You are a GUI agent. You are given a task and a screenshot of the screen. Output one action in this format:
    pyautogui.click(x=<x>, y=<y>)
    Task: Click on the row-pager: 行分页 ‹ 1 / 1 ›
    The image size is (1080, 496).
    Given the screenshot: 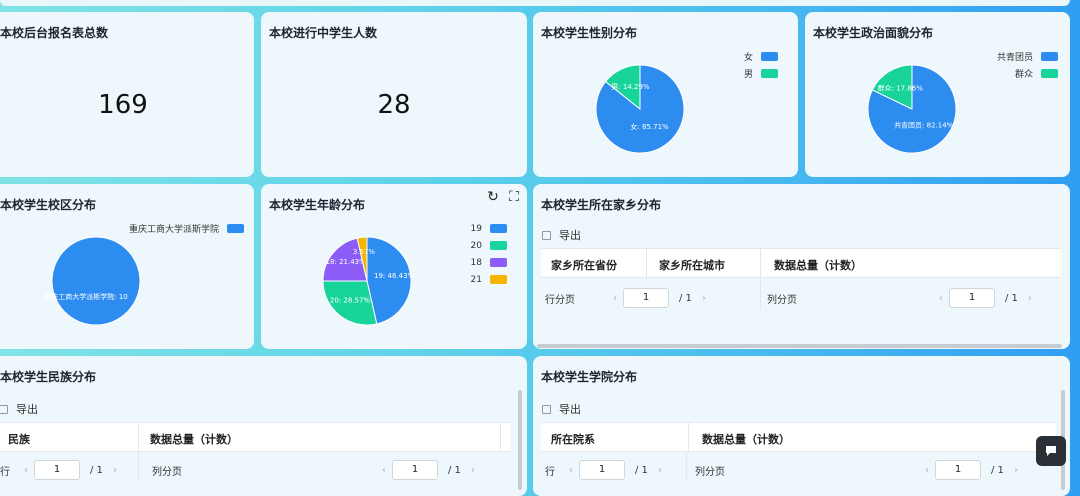 What is the action you would take?
    pyautogui.click(x=628, y=298)
    